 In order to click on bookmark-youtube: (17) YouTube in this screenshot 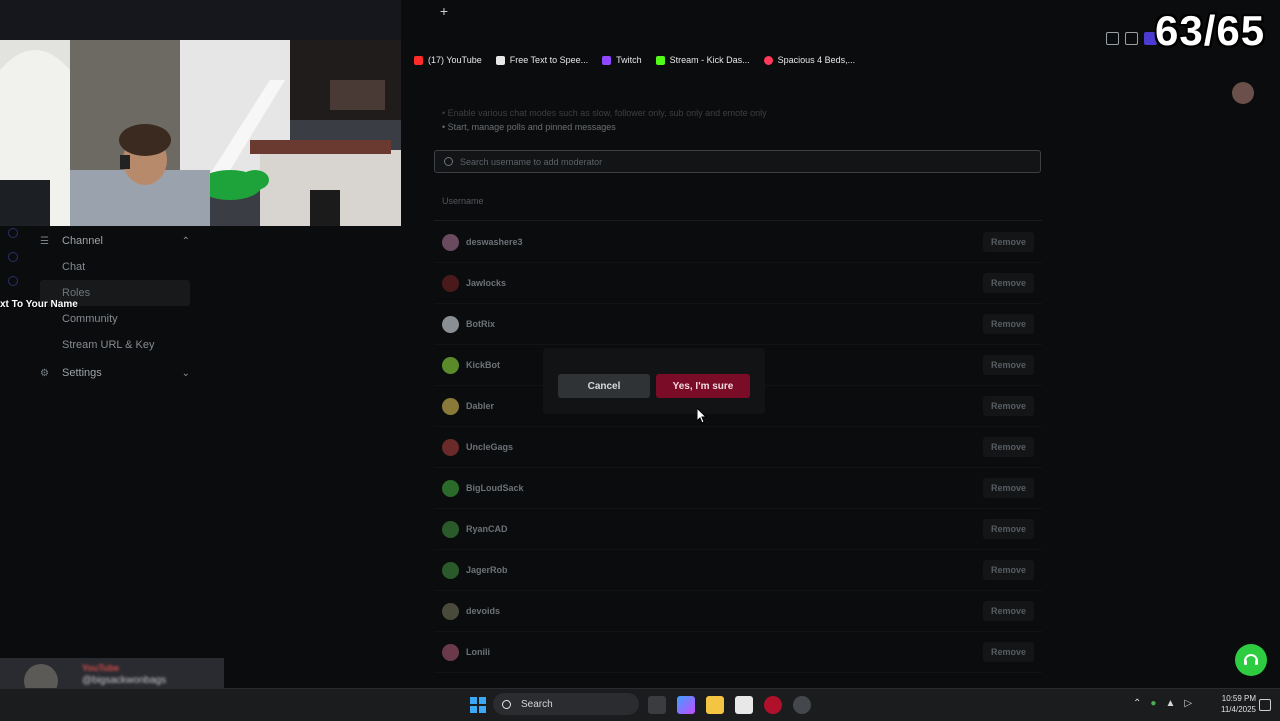, I will do `click(448, 60)`.